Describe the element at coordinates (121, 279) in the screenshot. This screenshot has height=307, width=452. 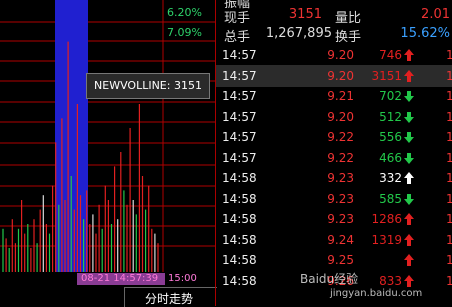
I see `crosshair-time-label: 08-21 14:57:39` at that location.